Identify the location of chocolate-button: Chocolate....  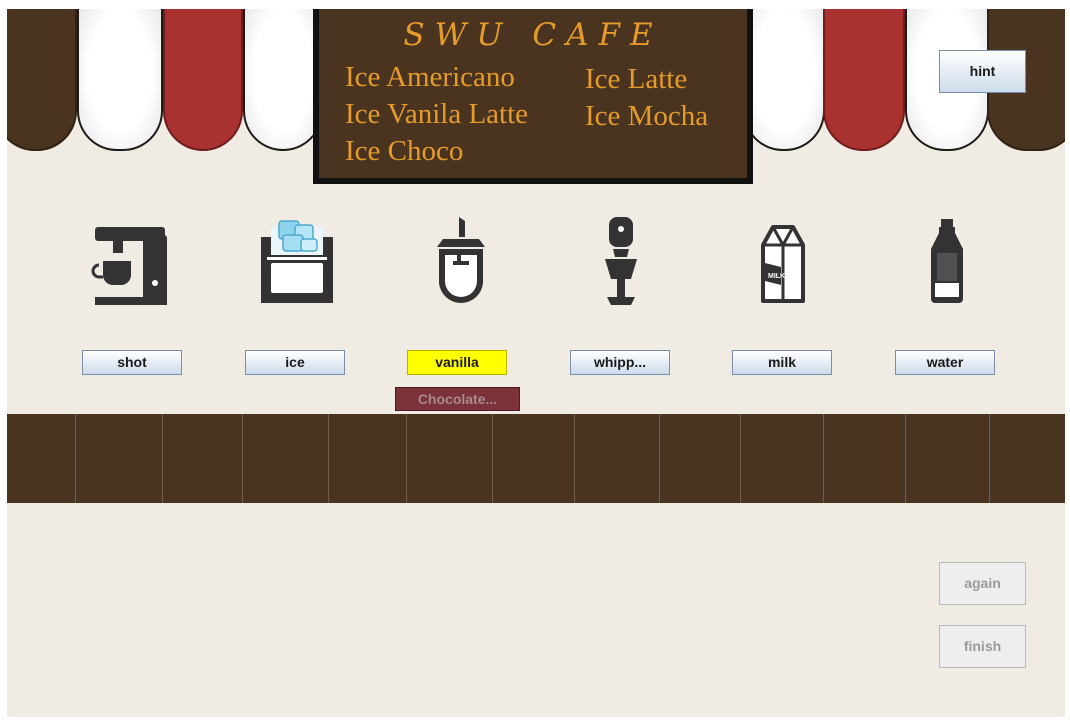
(457, 399).